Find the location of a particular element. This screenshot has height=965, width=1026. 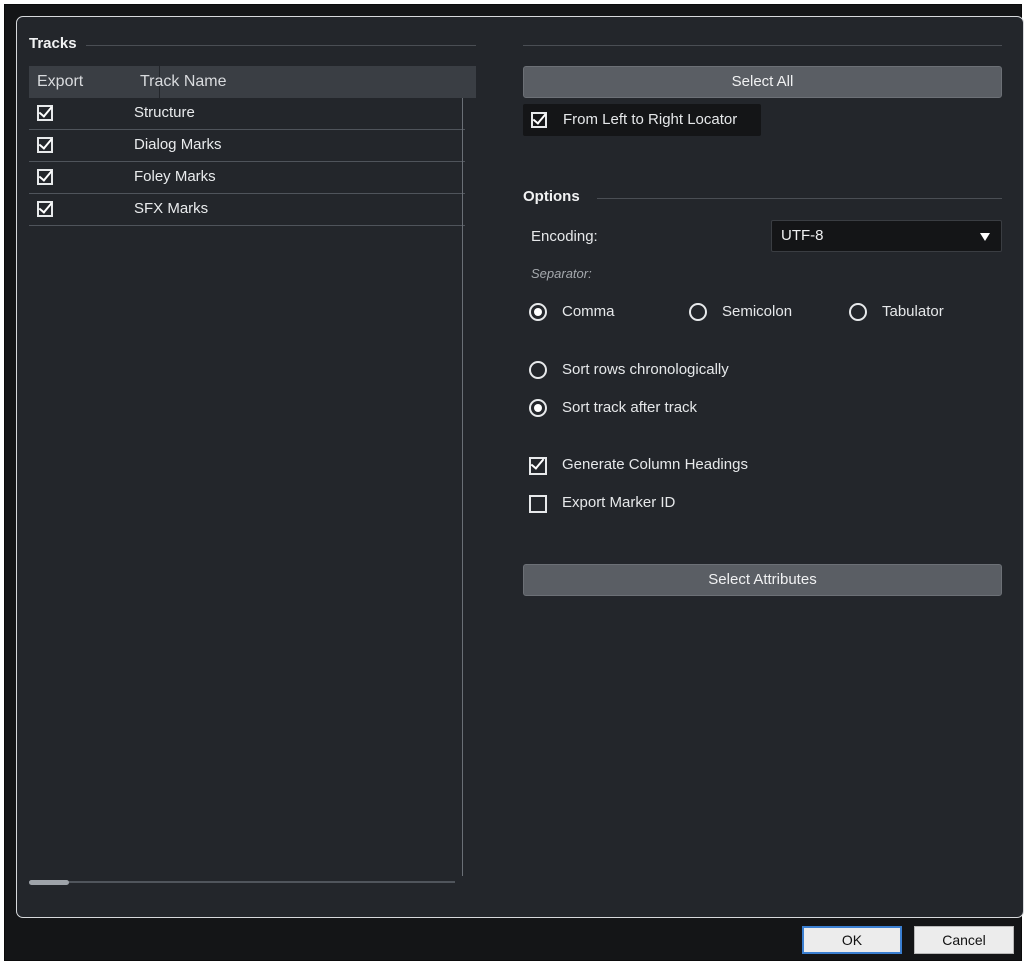

export-marker-id-label: Export Marker ID is located at coordinates (618, 502).